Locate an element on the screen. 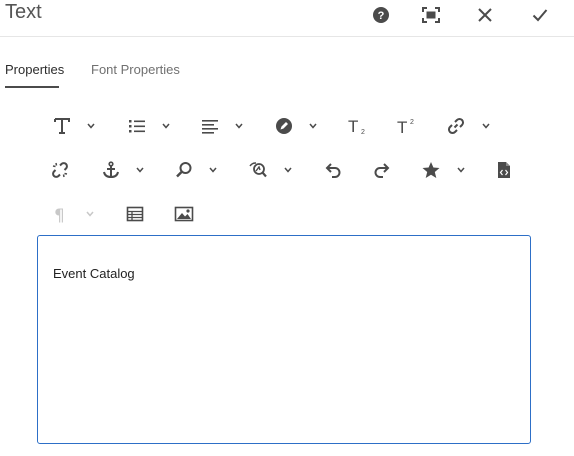  special-characters-button is located at coordinates (431, 170).